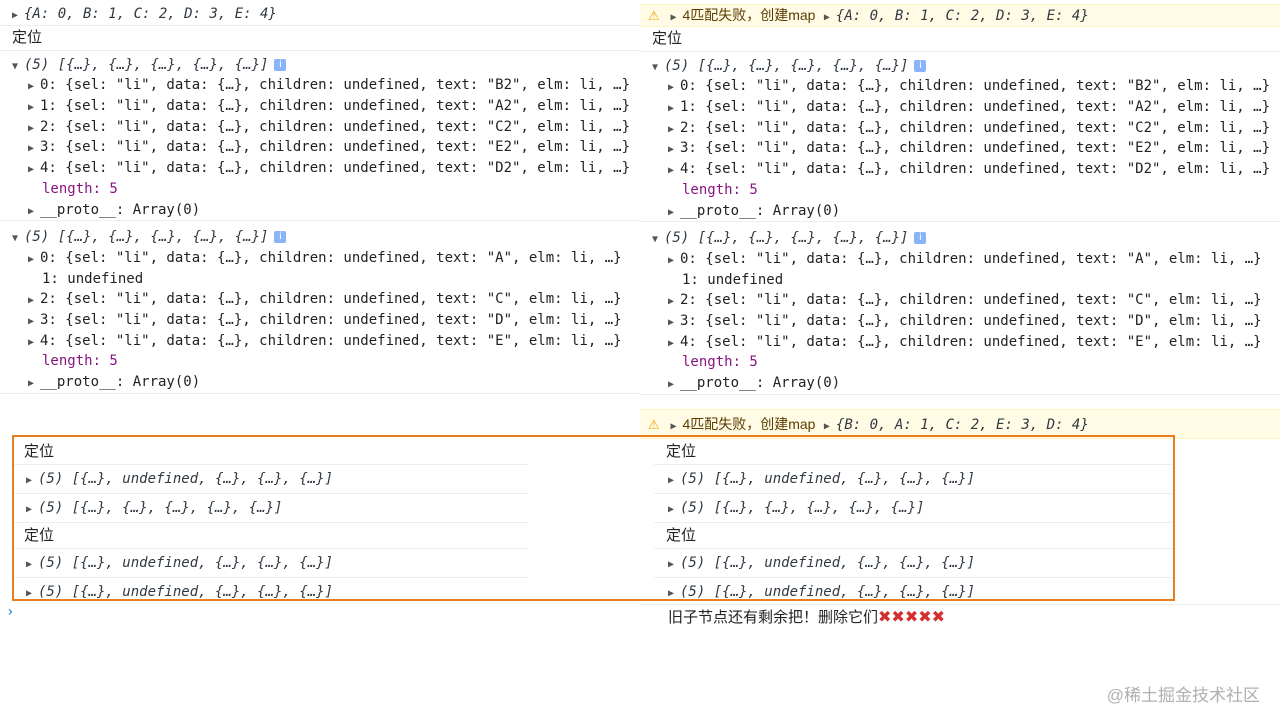 The image size is (1280, 720). I want to click on console-object-map: ▶ {A: 0, B: 1, C: 2, D: 3, E: 4}, so click(320, 15).